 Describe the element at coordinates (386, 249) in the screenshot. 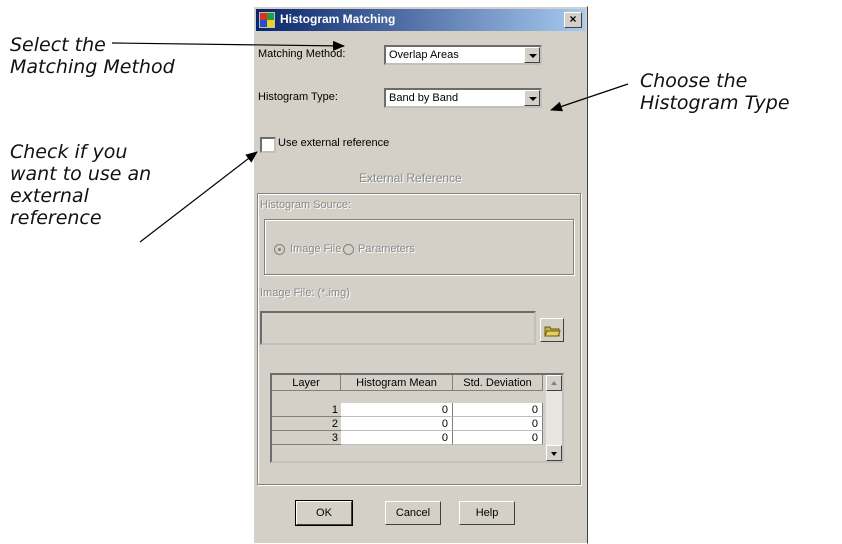

I see `radio-parameters-label: Parameters` at that location.